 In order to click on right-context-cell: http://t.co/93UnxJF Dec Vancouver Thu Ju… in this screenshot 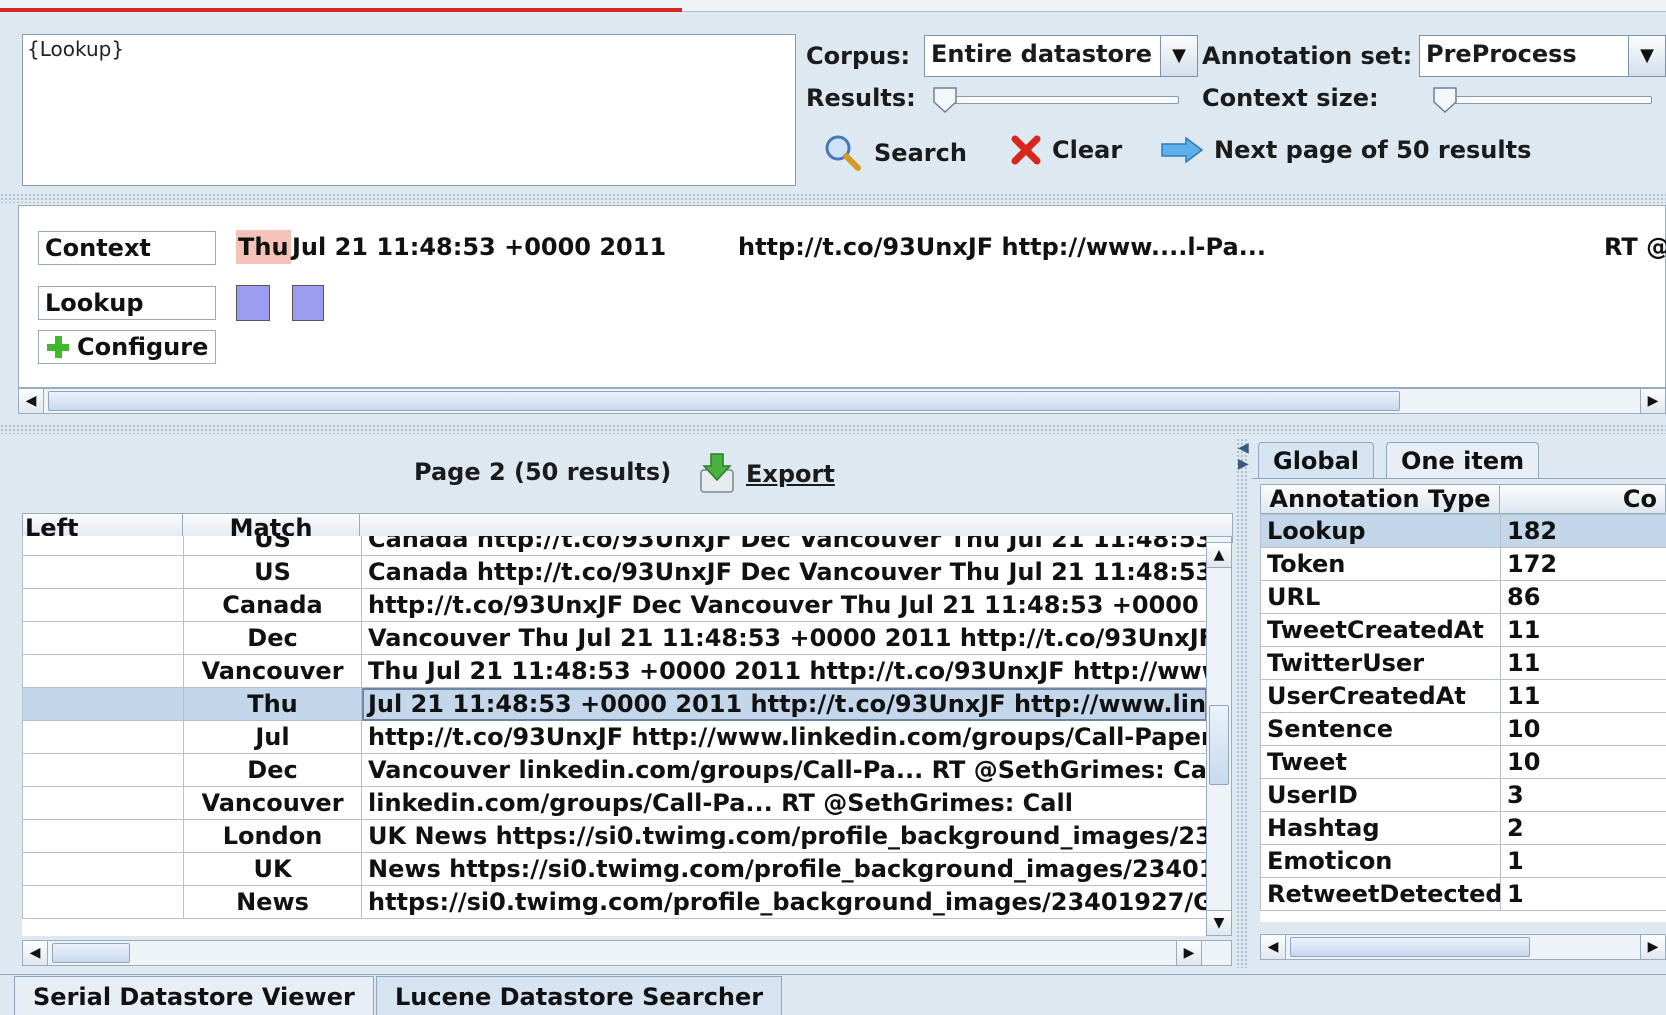, I will do `click(783, 605)`.